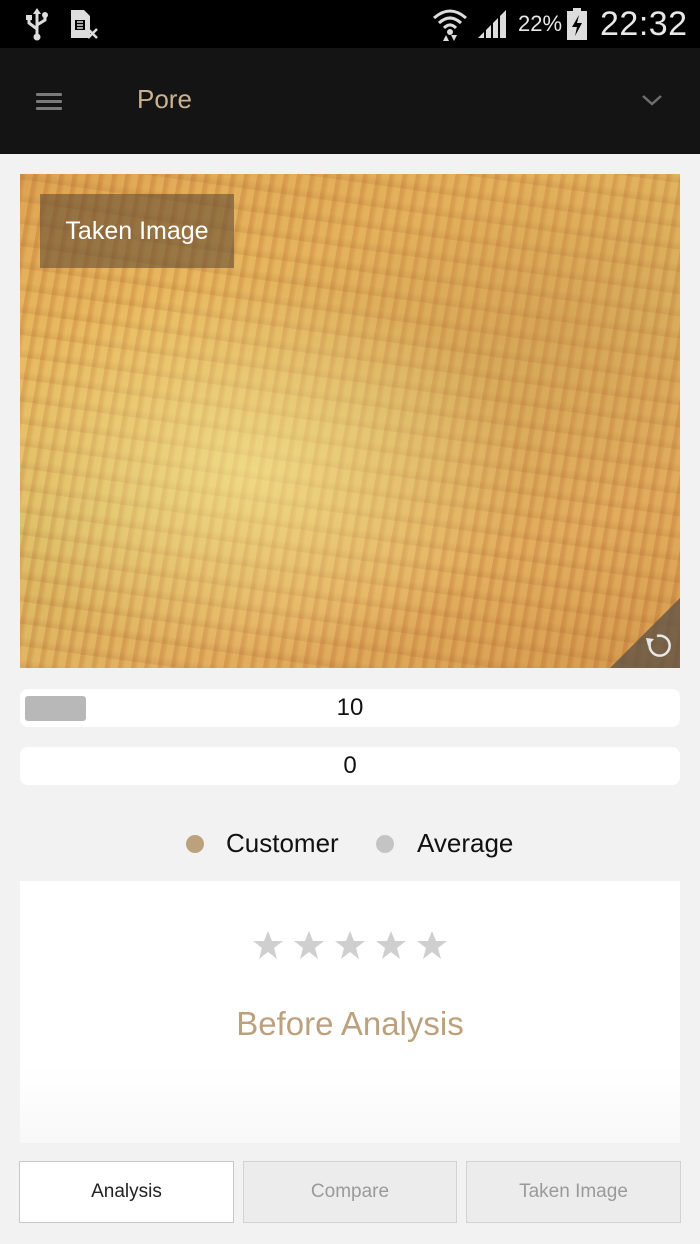  I want to click on legend-customer: Customer, so click(282, 843).